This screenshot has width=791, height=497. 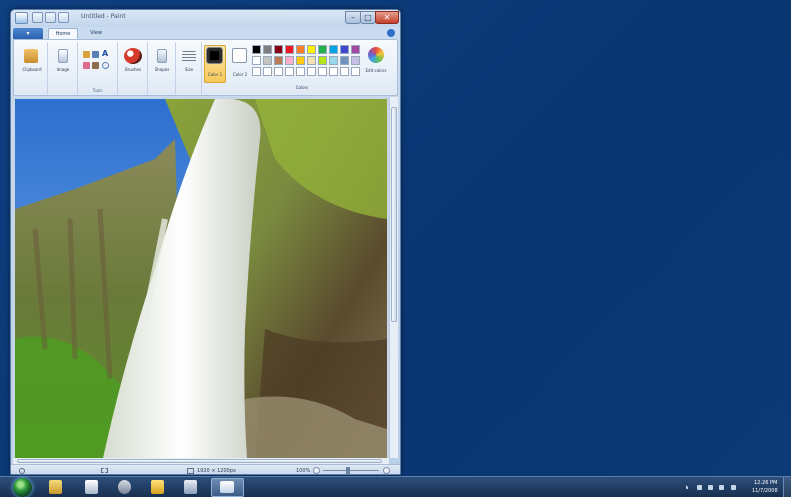 What do you see at coordinates (205, 18) in the screenshot?
I see `title-bar: Untitled - Paint – □ ✕` at bounding box center [205, 18].